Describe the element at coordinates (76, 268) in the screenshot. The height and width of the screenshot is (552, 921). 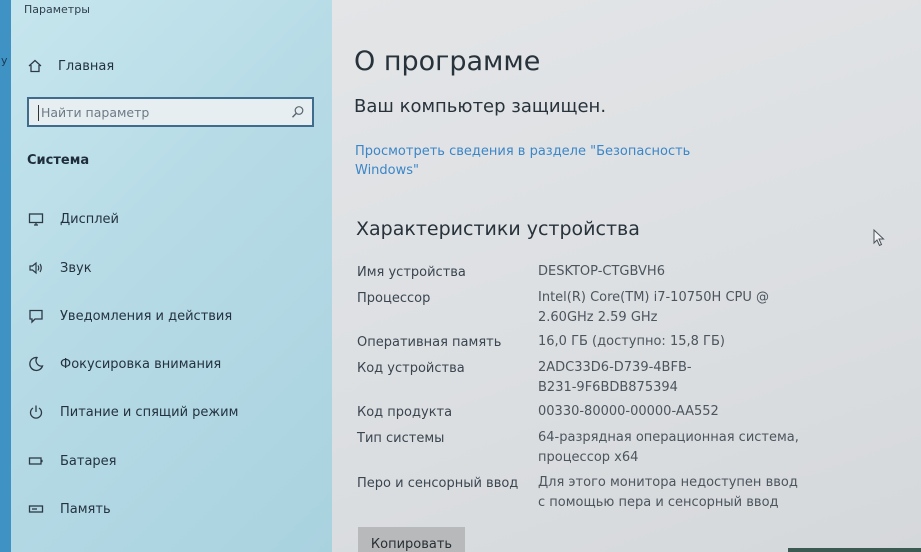
I see `sidebar-item-label: Звук` at that location.